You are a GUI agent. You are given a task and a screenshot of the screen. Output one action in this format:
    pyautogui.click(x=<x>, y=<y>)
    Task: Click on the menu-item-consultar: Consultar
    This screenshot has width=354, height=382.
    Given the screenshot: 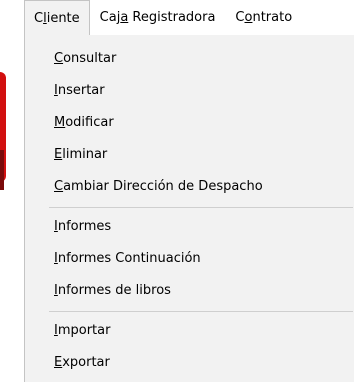 What is the action you would take?
    pyautogui.click(x=189, y=59)
    